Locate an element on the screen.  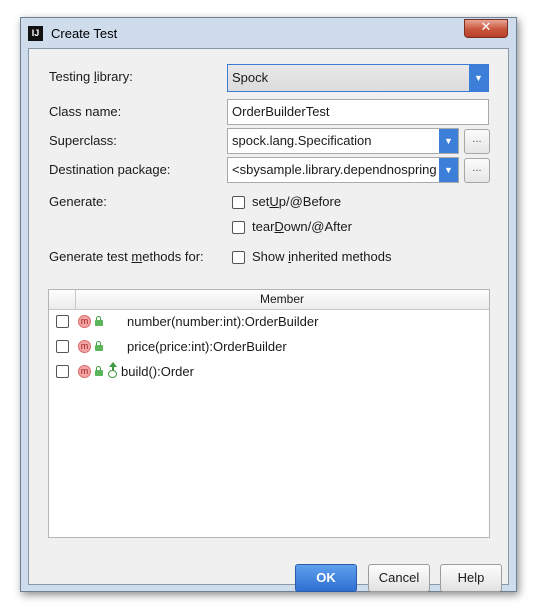
setup-label: setUp/@Before is located at coordinates (296, 201).